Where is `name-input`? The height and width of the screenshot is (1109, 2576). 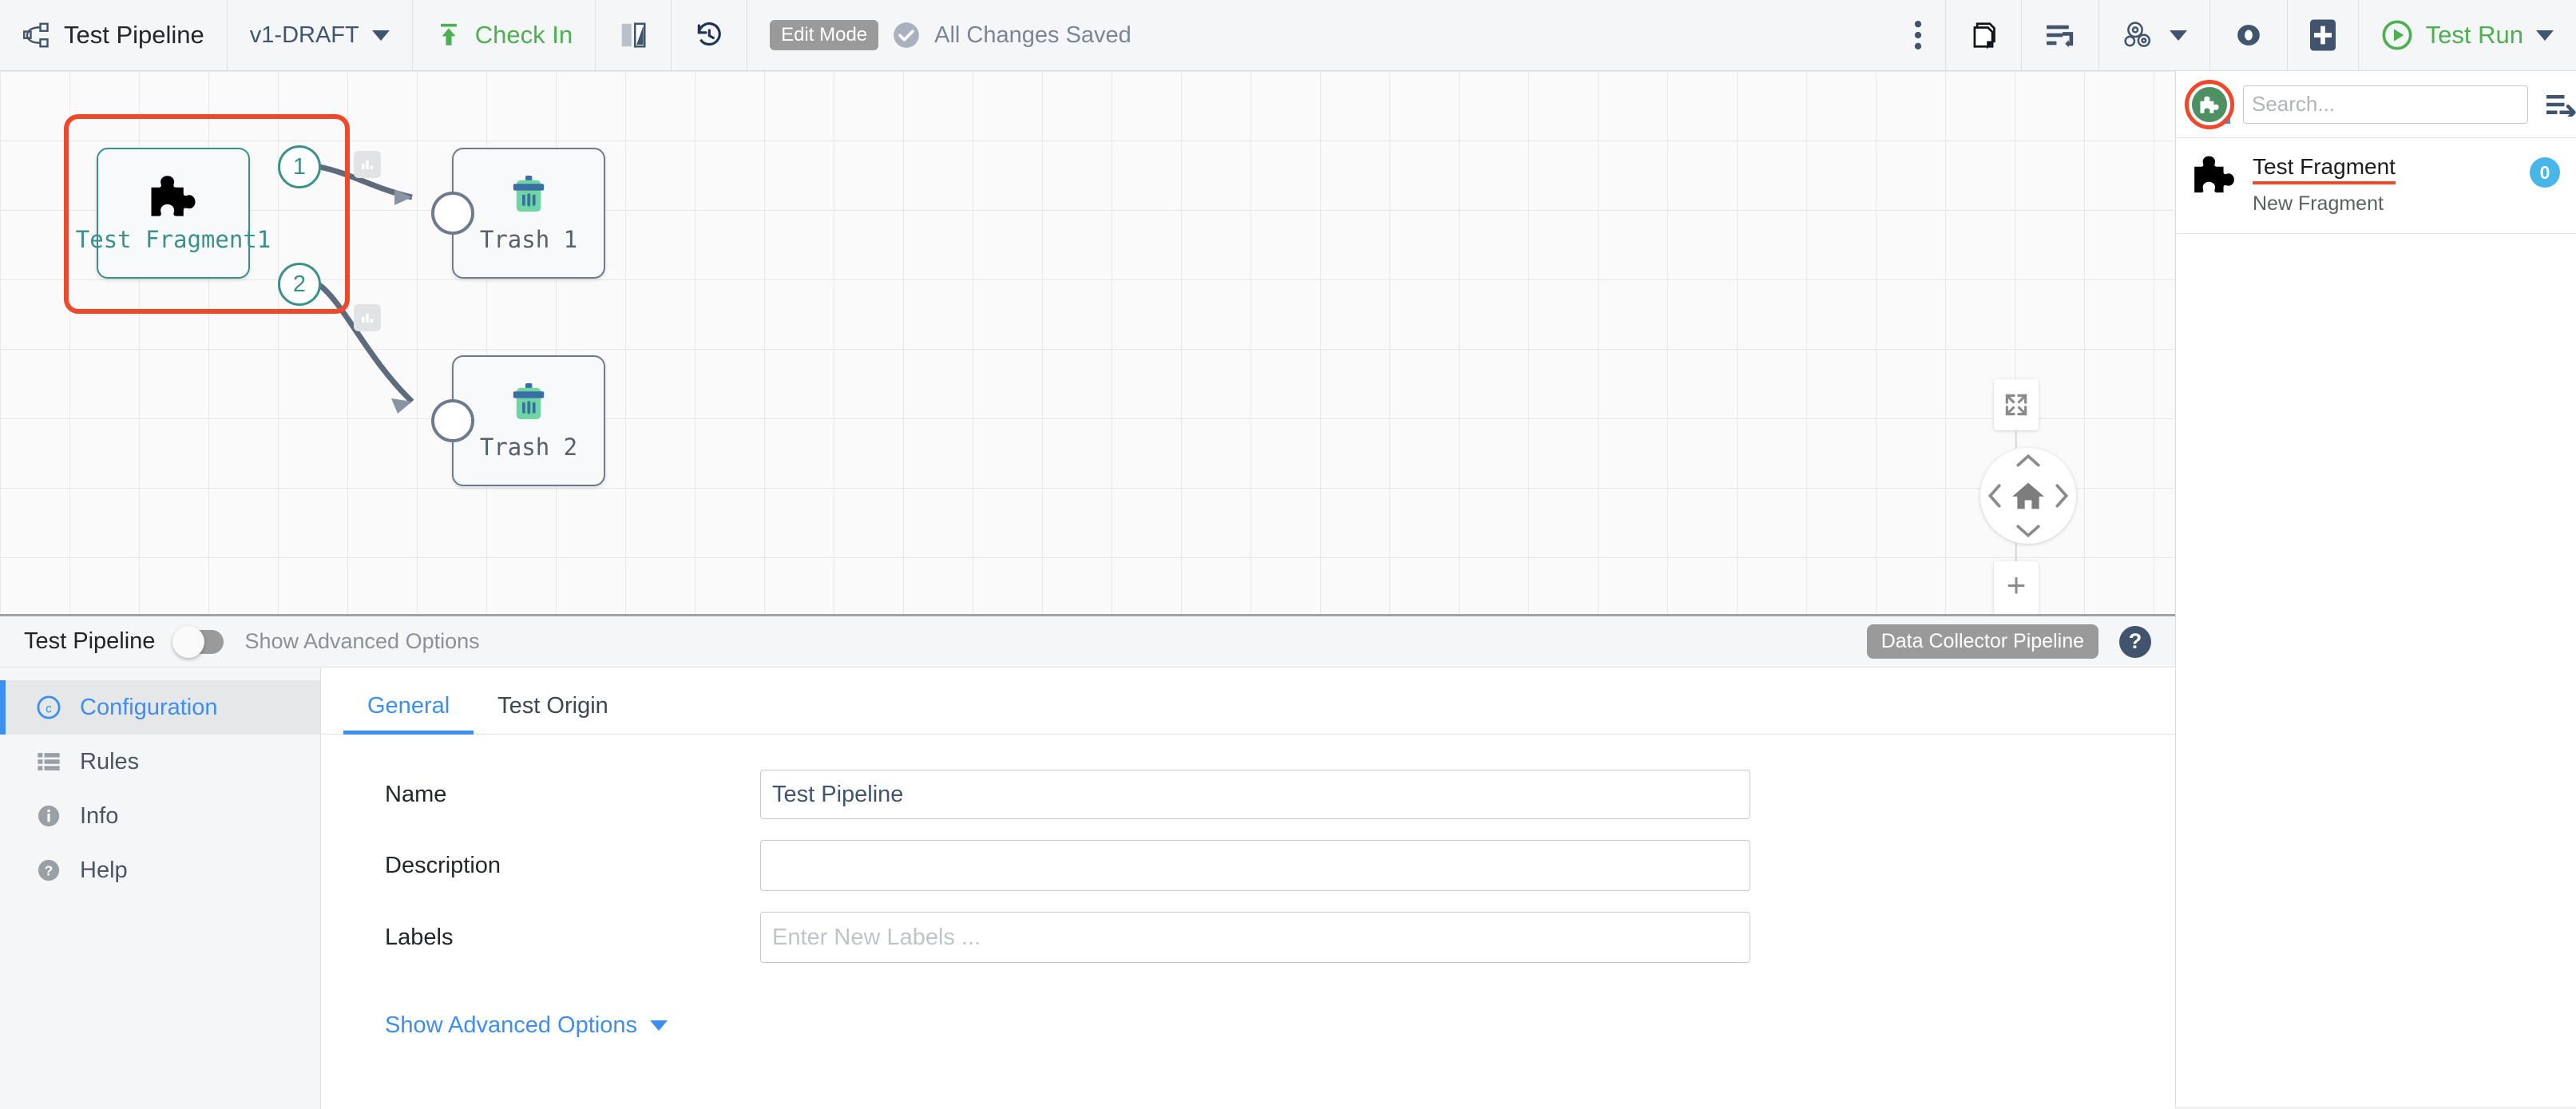 name-input is located at coordinates (1255, 794).